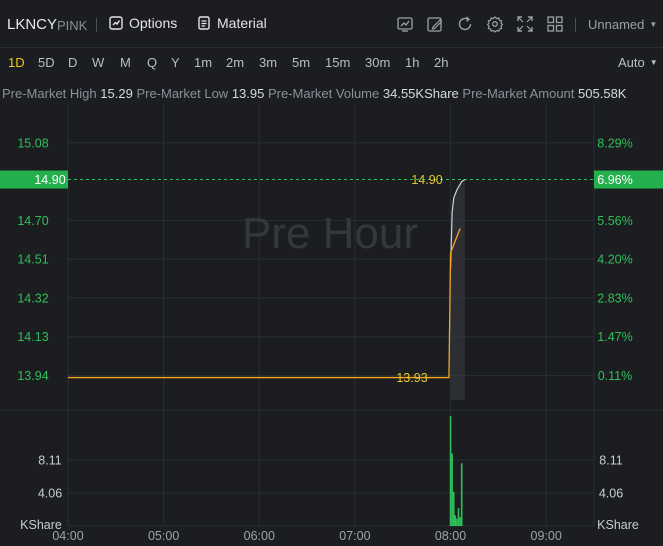 The image size is (663, 546). What do you see at coordinates (32, 143) in the screenshot?
I see `y-left-tick-label: 15.08` at bounding box center [32, 143].